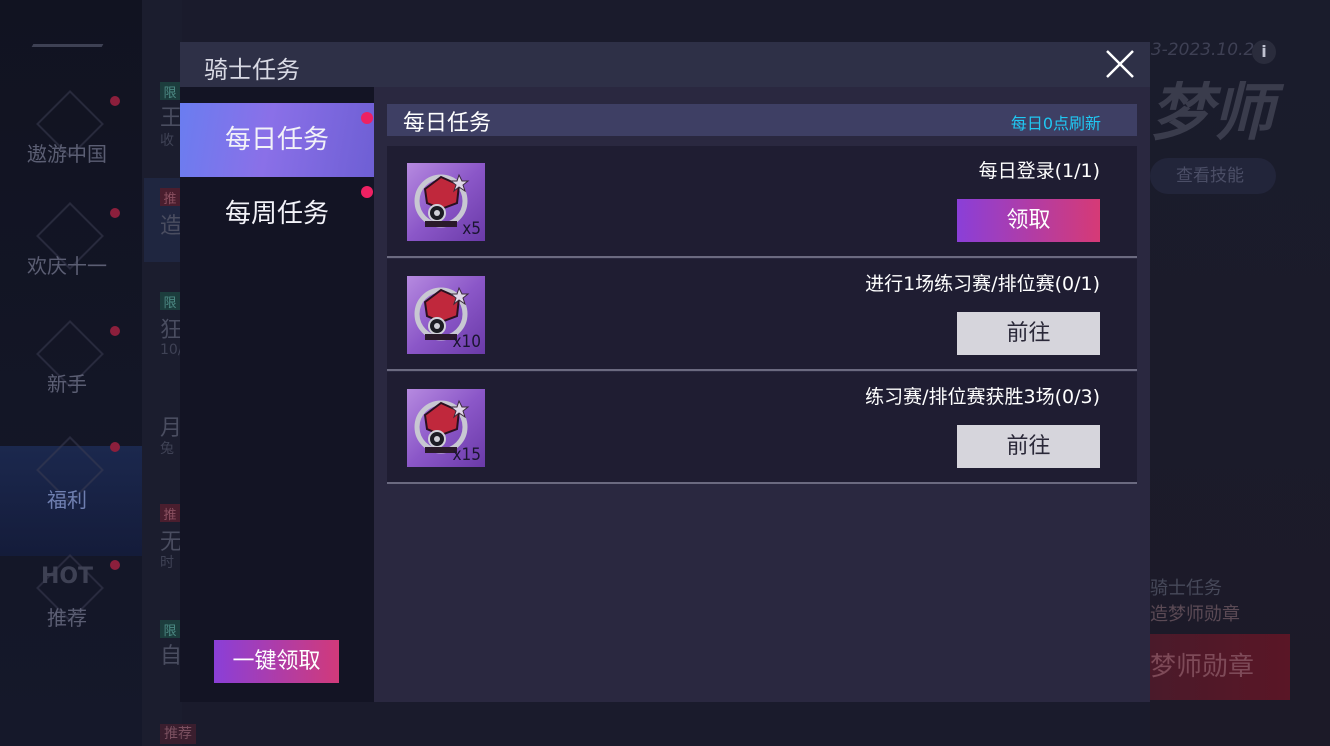  Describe the element at coordinates (1186, 588) in the screenshot. I see `bottom-task-label: 骑士任务` at that location.